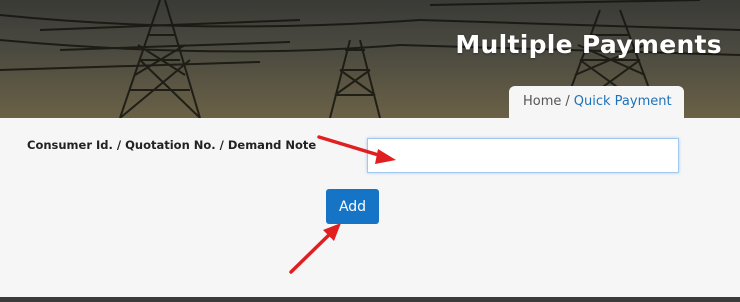 The image size is (740, 302). Describe the element at coordinates (352, 206) in the screenshot. I see `add-button: Add` at that location.